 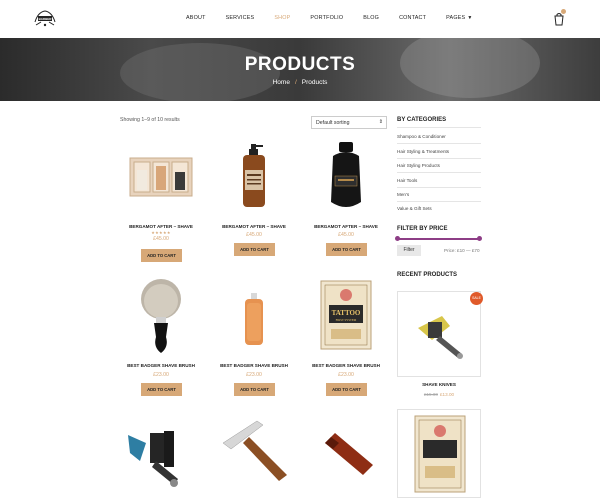 I want to click on price-slider-min-handle, so click(x=397, y=238).